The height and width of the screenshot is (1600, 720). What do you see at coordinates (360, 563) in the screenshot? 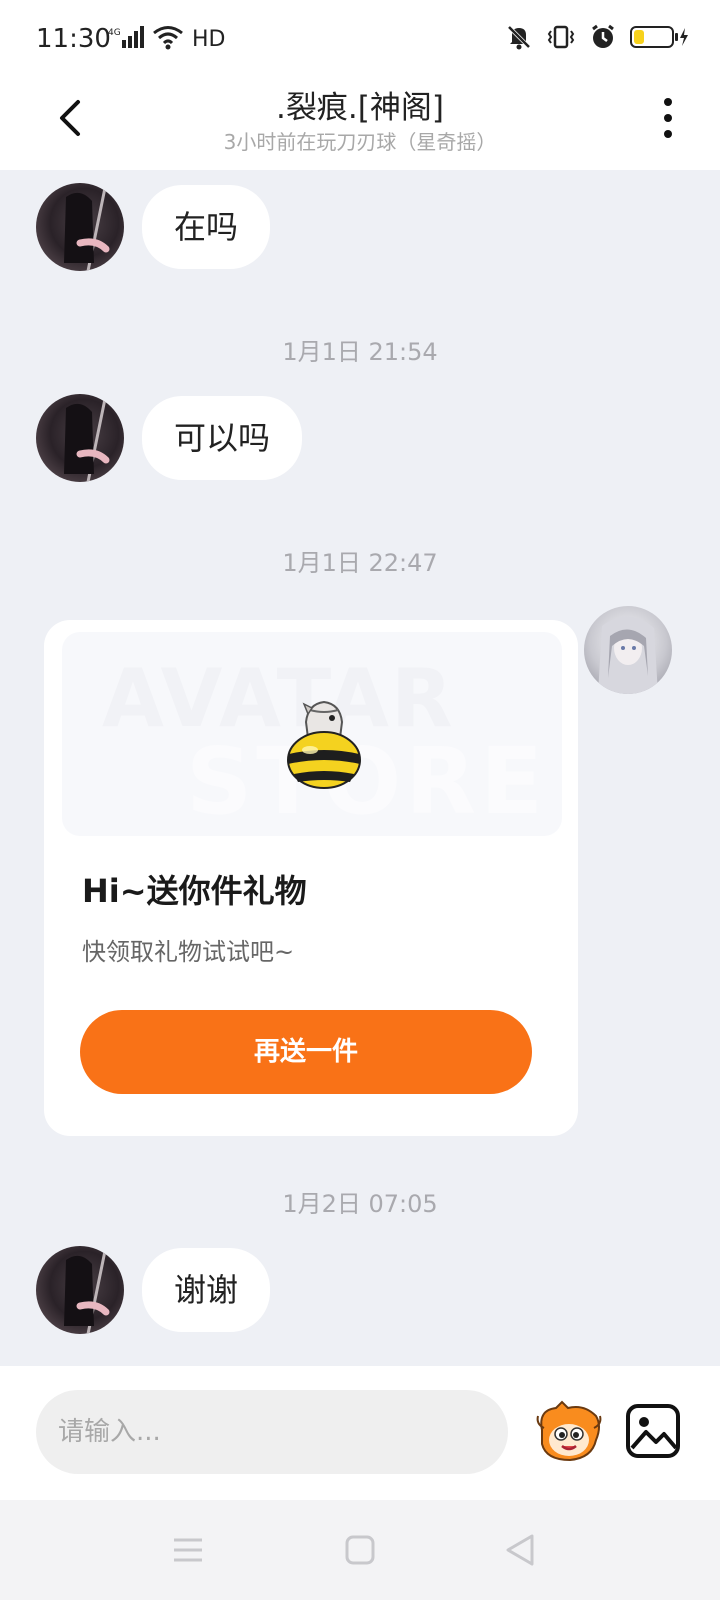
I see `timestamp: 1月1日 22:47` at bounding box center [360, 563].